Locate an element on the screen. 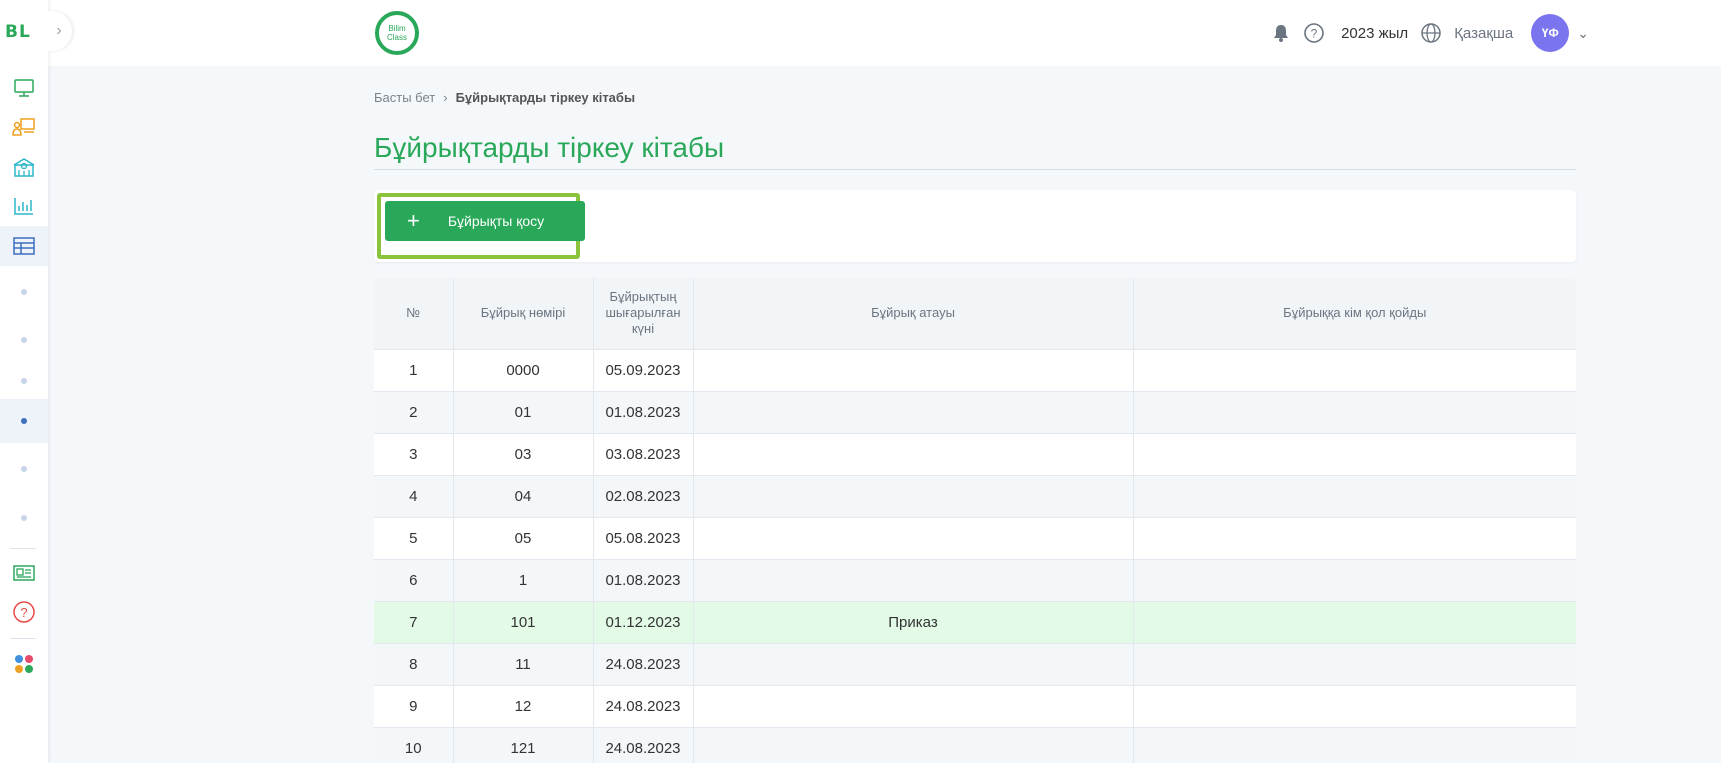  col-header-title: Бұйрық атауы is located at coordinates (913, 313).